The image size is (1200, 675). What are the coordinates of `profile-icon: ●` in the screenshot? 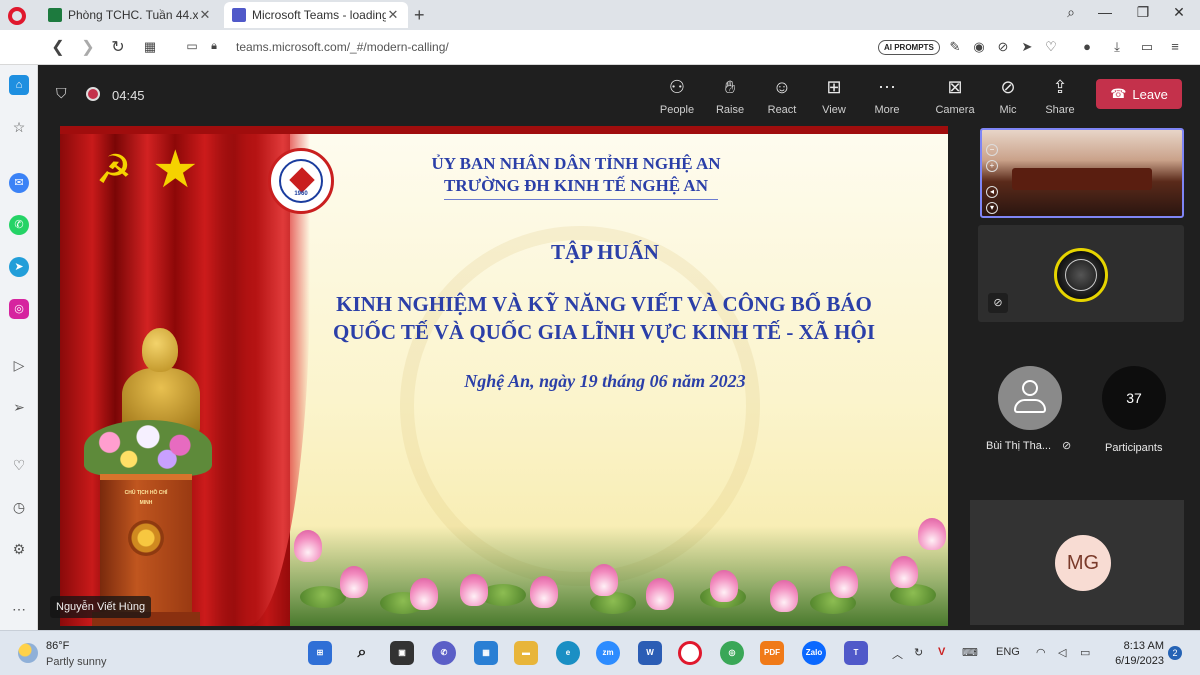 It's located at (1087, 46).